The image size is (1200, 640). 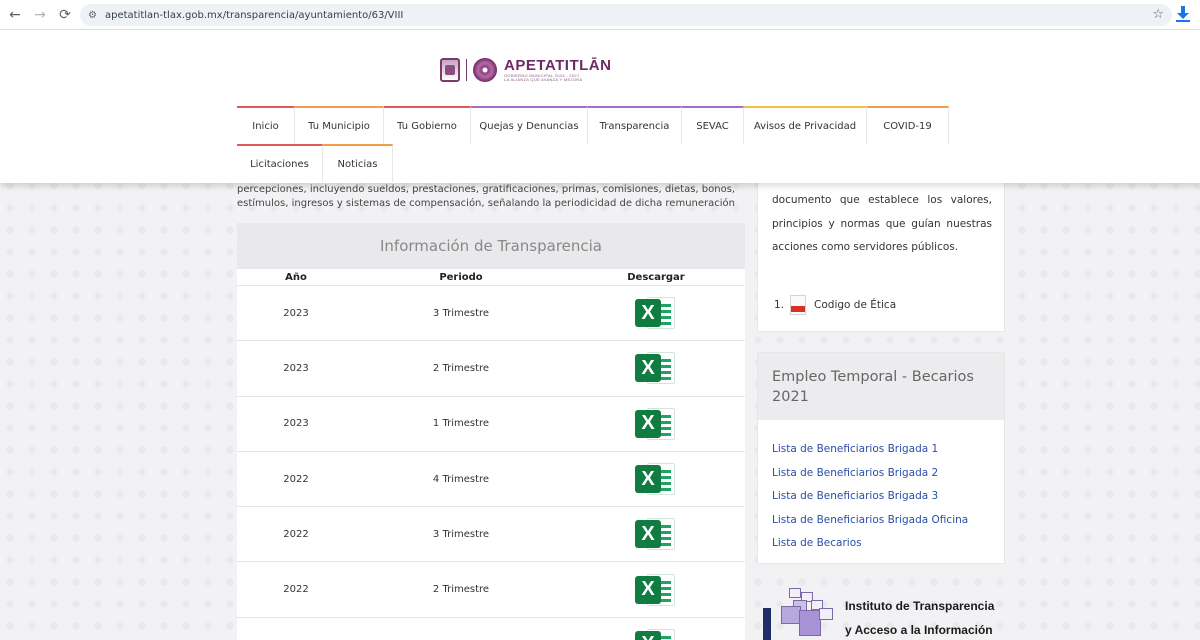 I want to click on table-row: 2023 2 Trimestre X, so click(x=491, y=368).